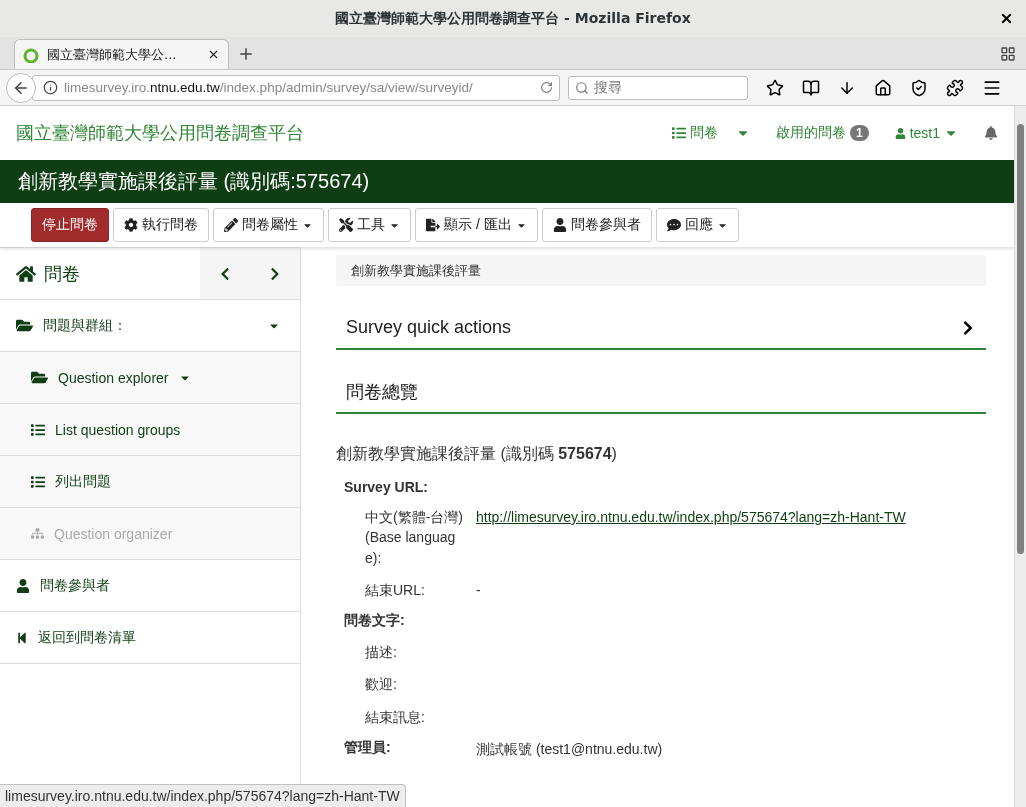 This screenshot has width=1026, height=807. I want to click on field-label: 結束訊息:, so click(395, 717).